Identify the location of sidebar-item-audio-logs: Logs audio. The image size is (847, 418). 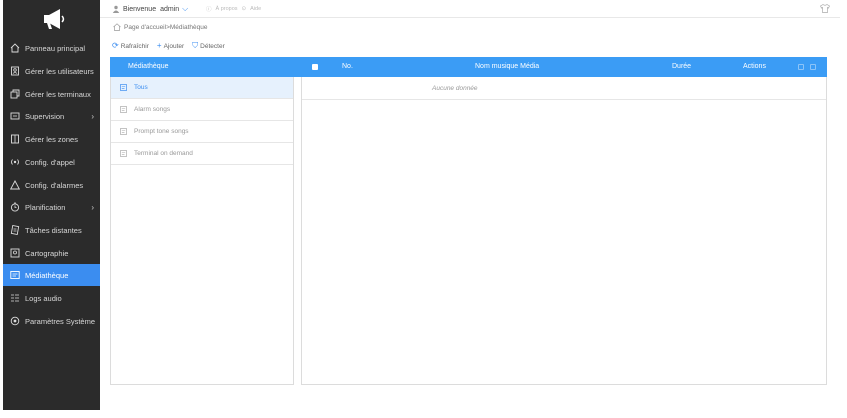
(51, 298).